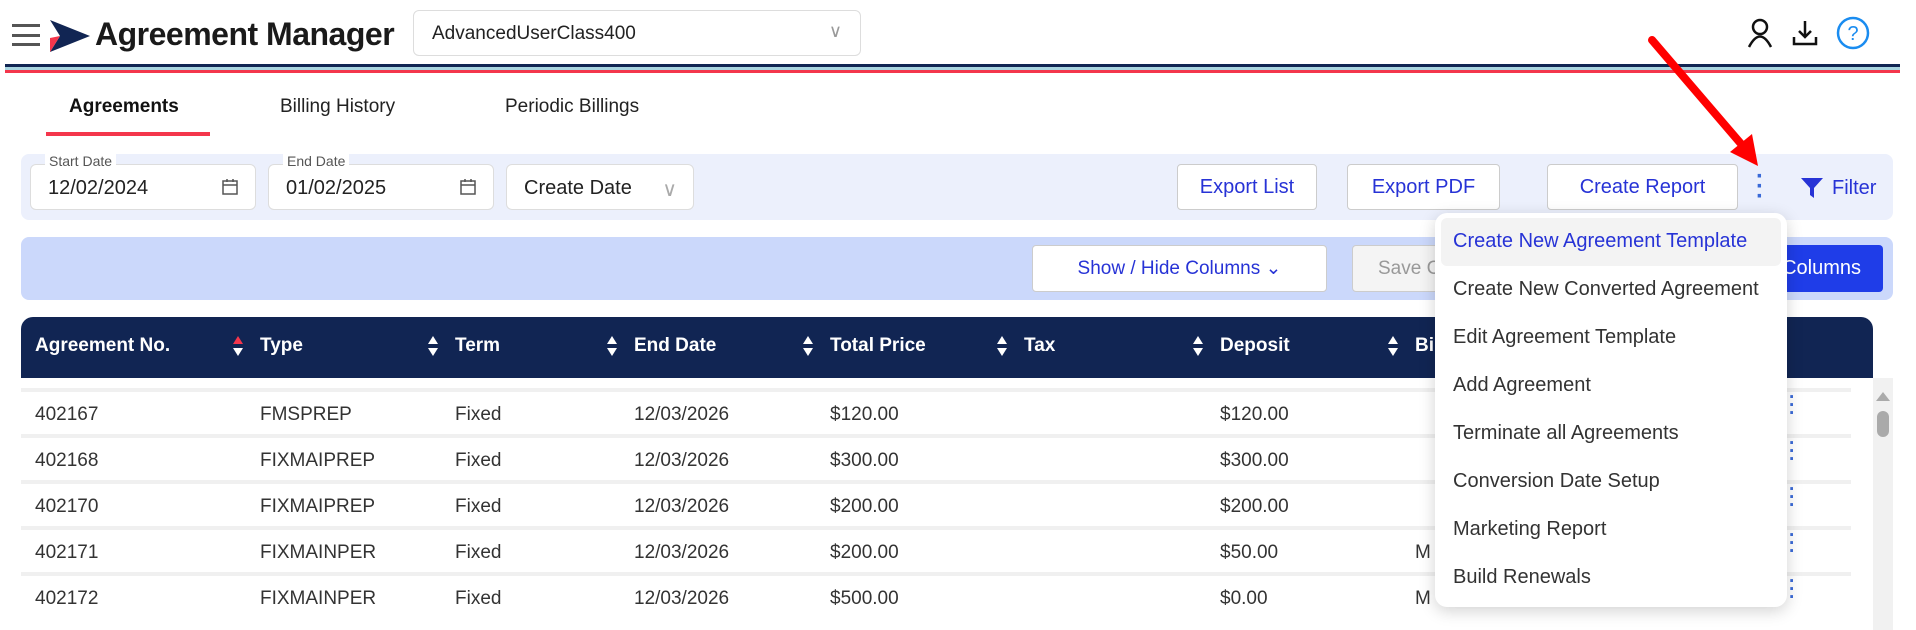 The width and height of the screenshot is (1916, 630). What do you see at coordinates (1805, 33) in the screenshot?
I see `download-icon` at bounding box center [1805, 33].